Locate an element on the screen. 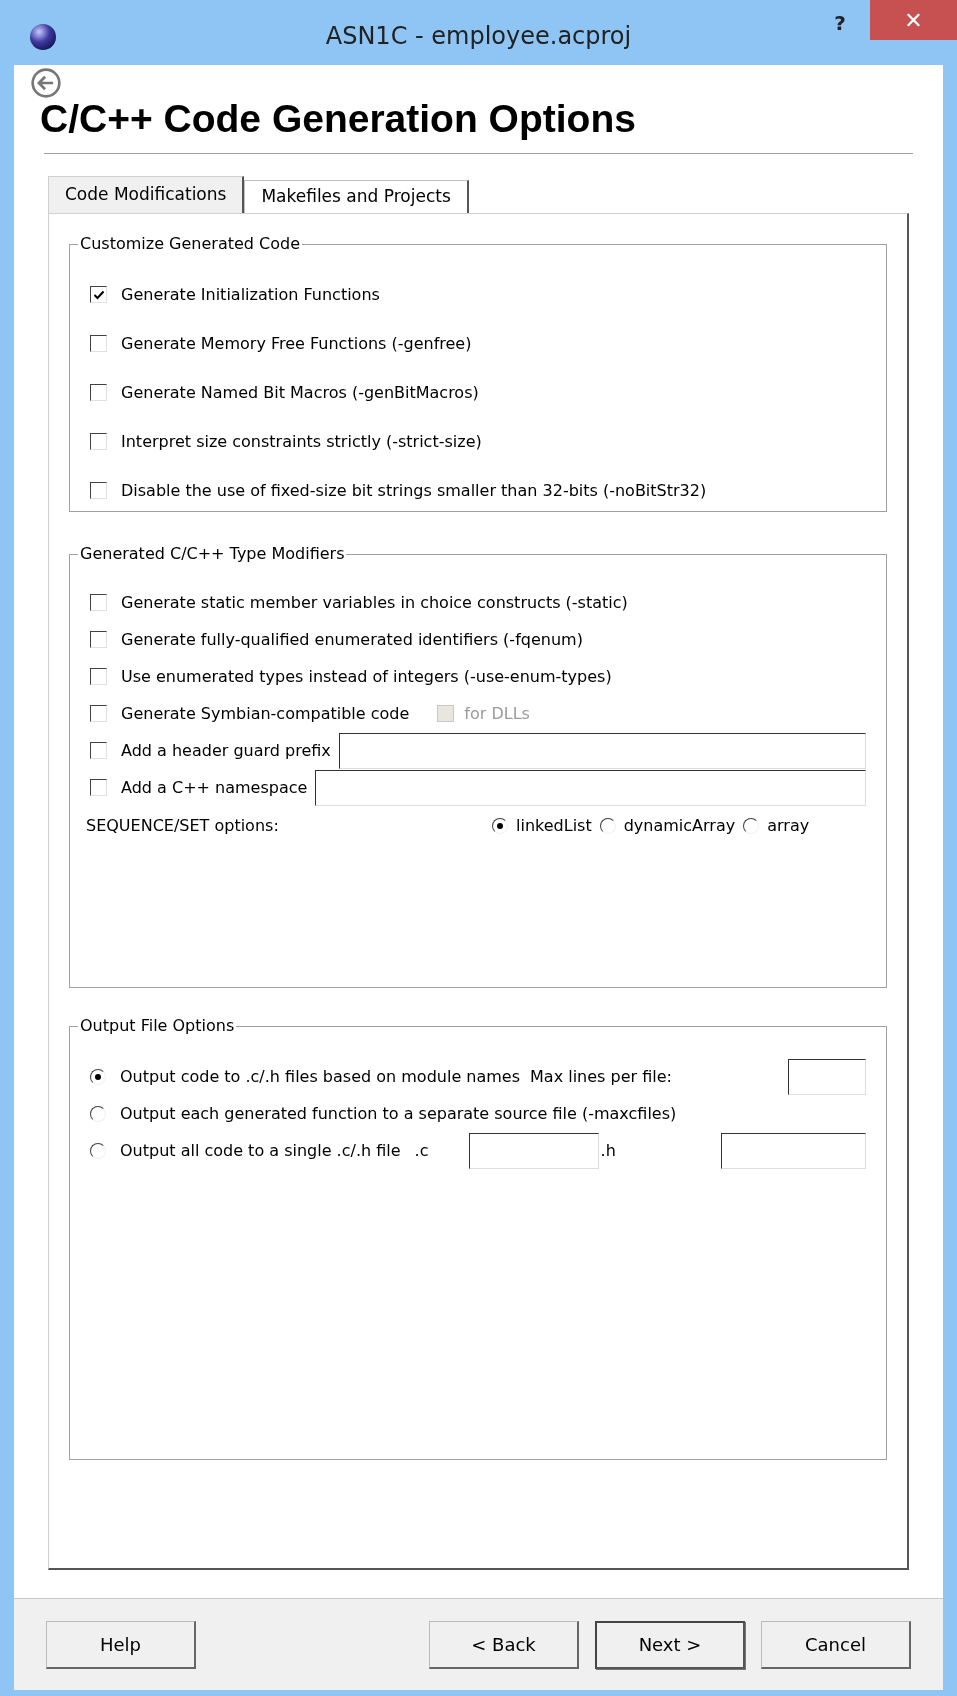 Image resolution: width=957 pixels, height=1696 pixels. option-label: Generate Symbian-compatible code is located at coordinates (265, 713).